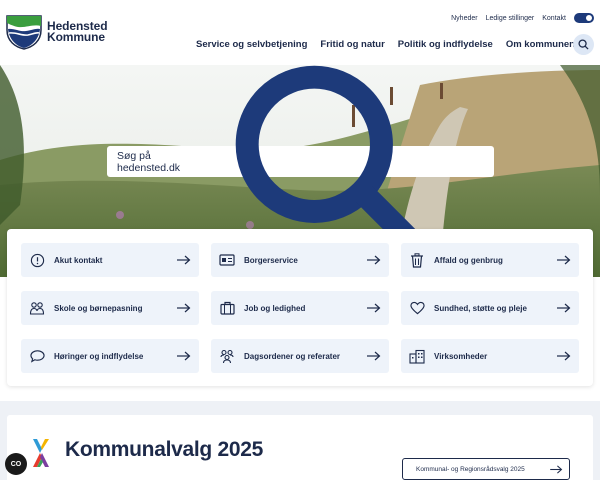  I want to click on quick-link-label: Skole og børnepasning, so click(98, 308).